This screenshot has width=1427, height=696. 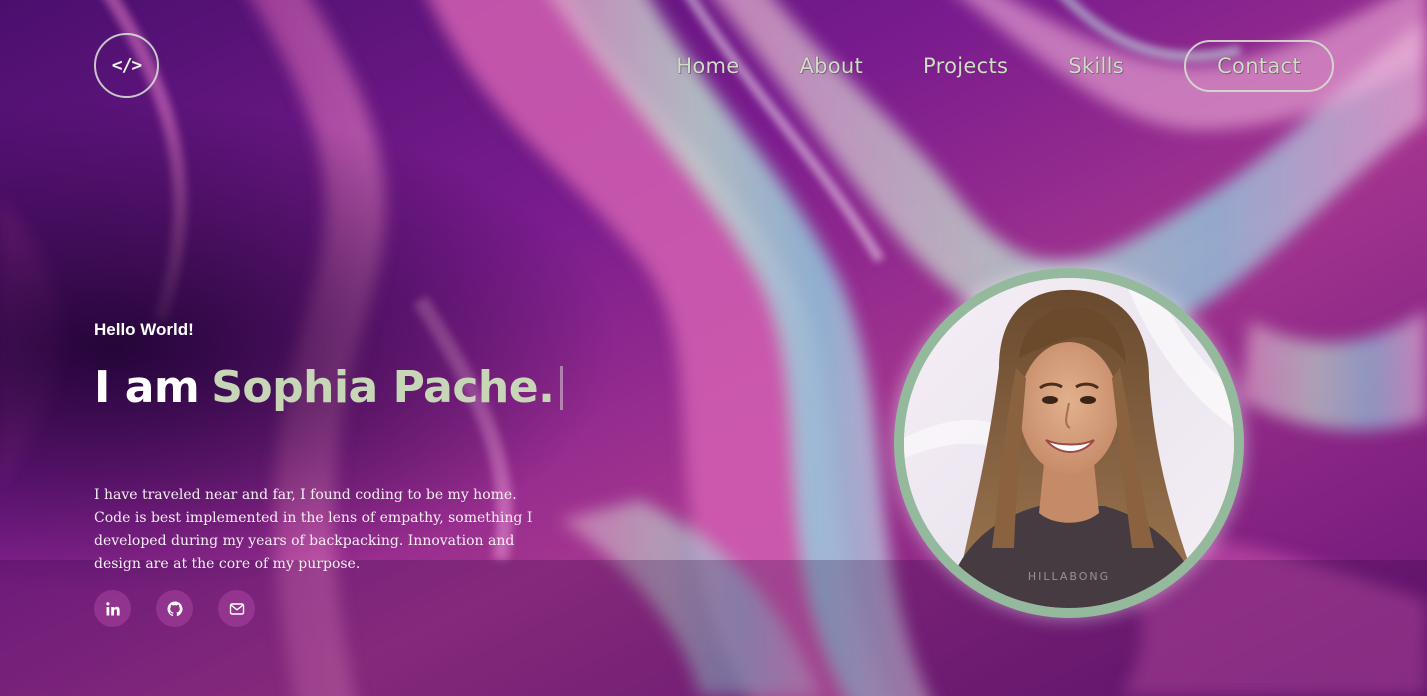 What do you see at coordinates (383, 387) in the screenshot?
I see `headline-name: Sophia Pache.` at bounding box center [383, 387].